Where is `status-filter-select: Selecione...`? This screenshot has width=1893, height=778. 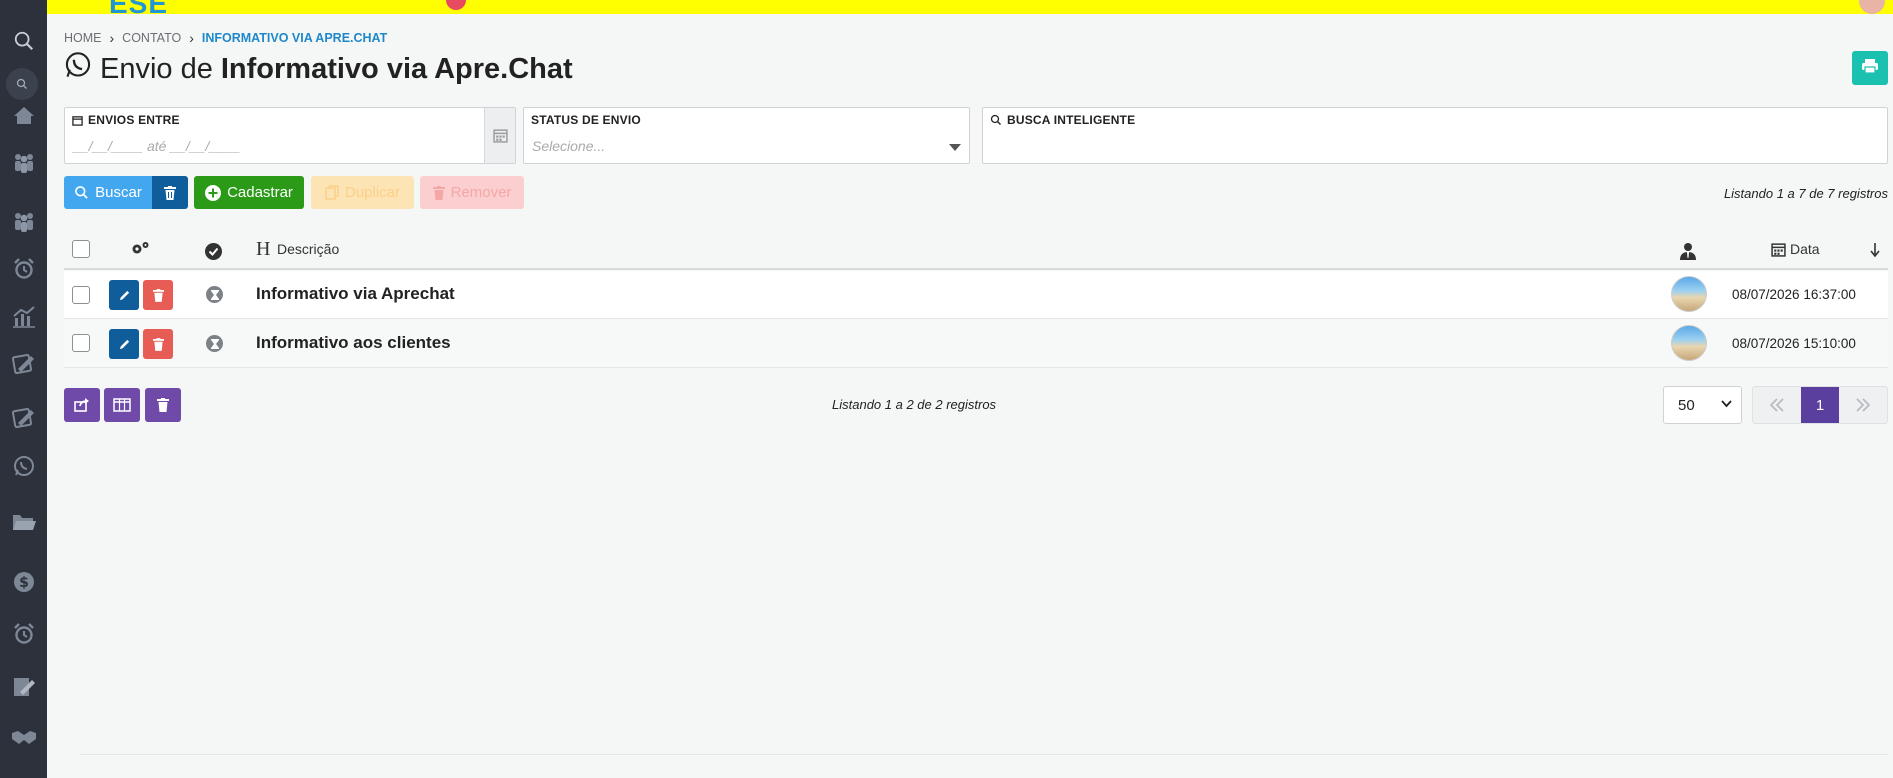
status-filter-select: Selecione... is located at coordinates (568, 146).